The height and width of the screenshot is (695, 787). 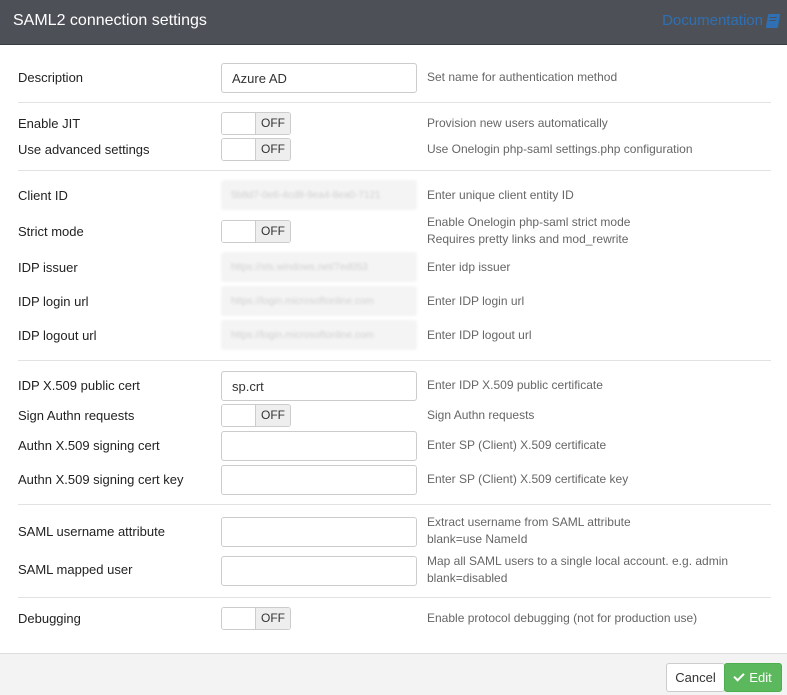 What do you see at coordinates (319, 446) in the screenshot?
I see `authn-cert-input` at bounding box center [319, 446].